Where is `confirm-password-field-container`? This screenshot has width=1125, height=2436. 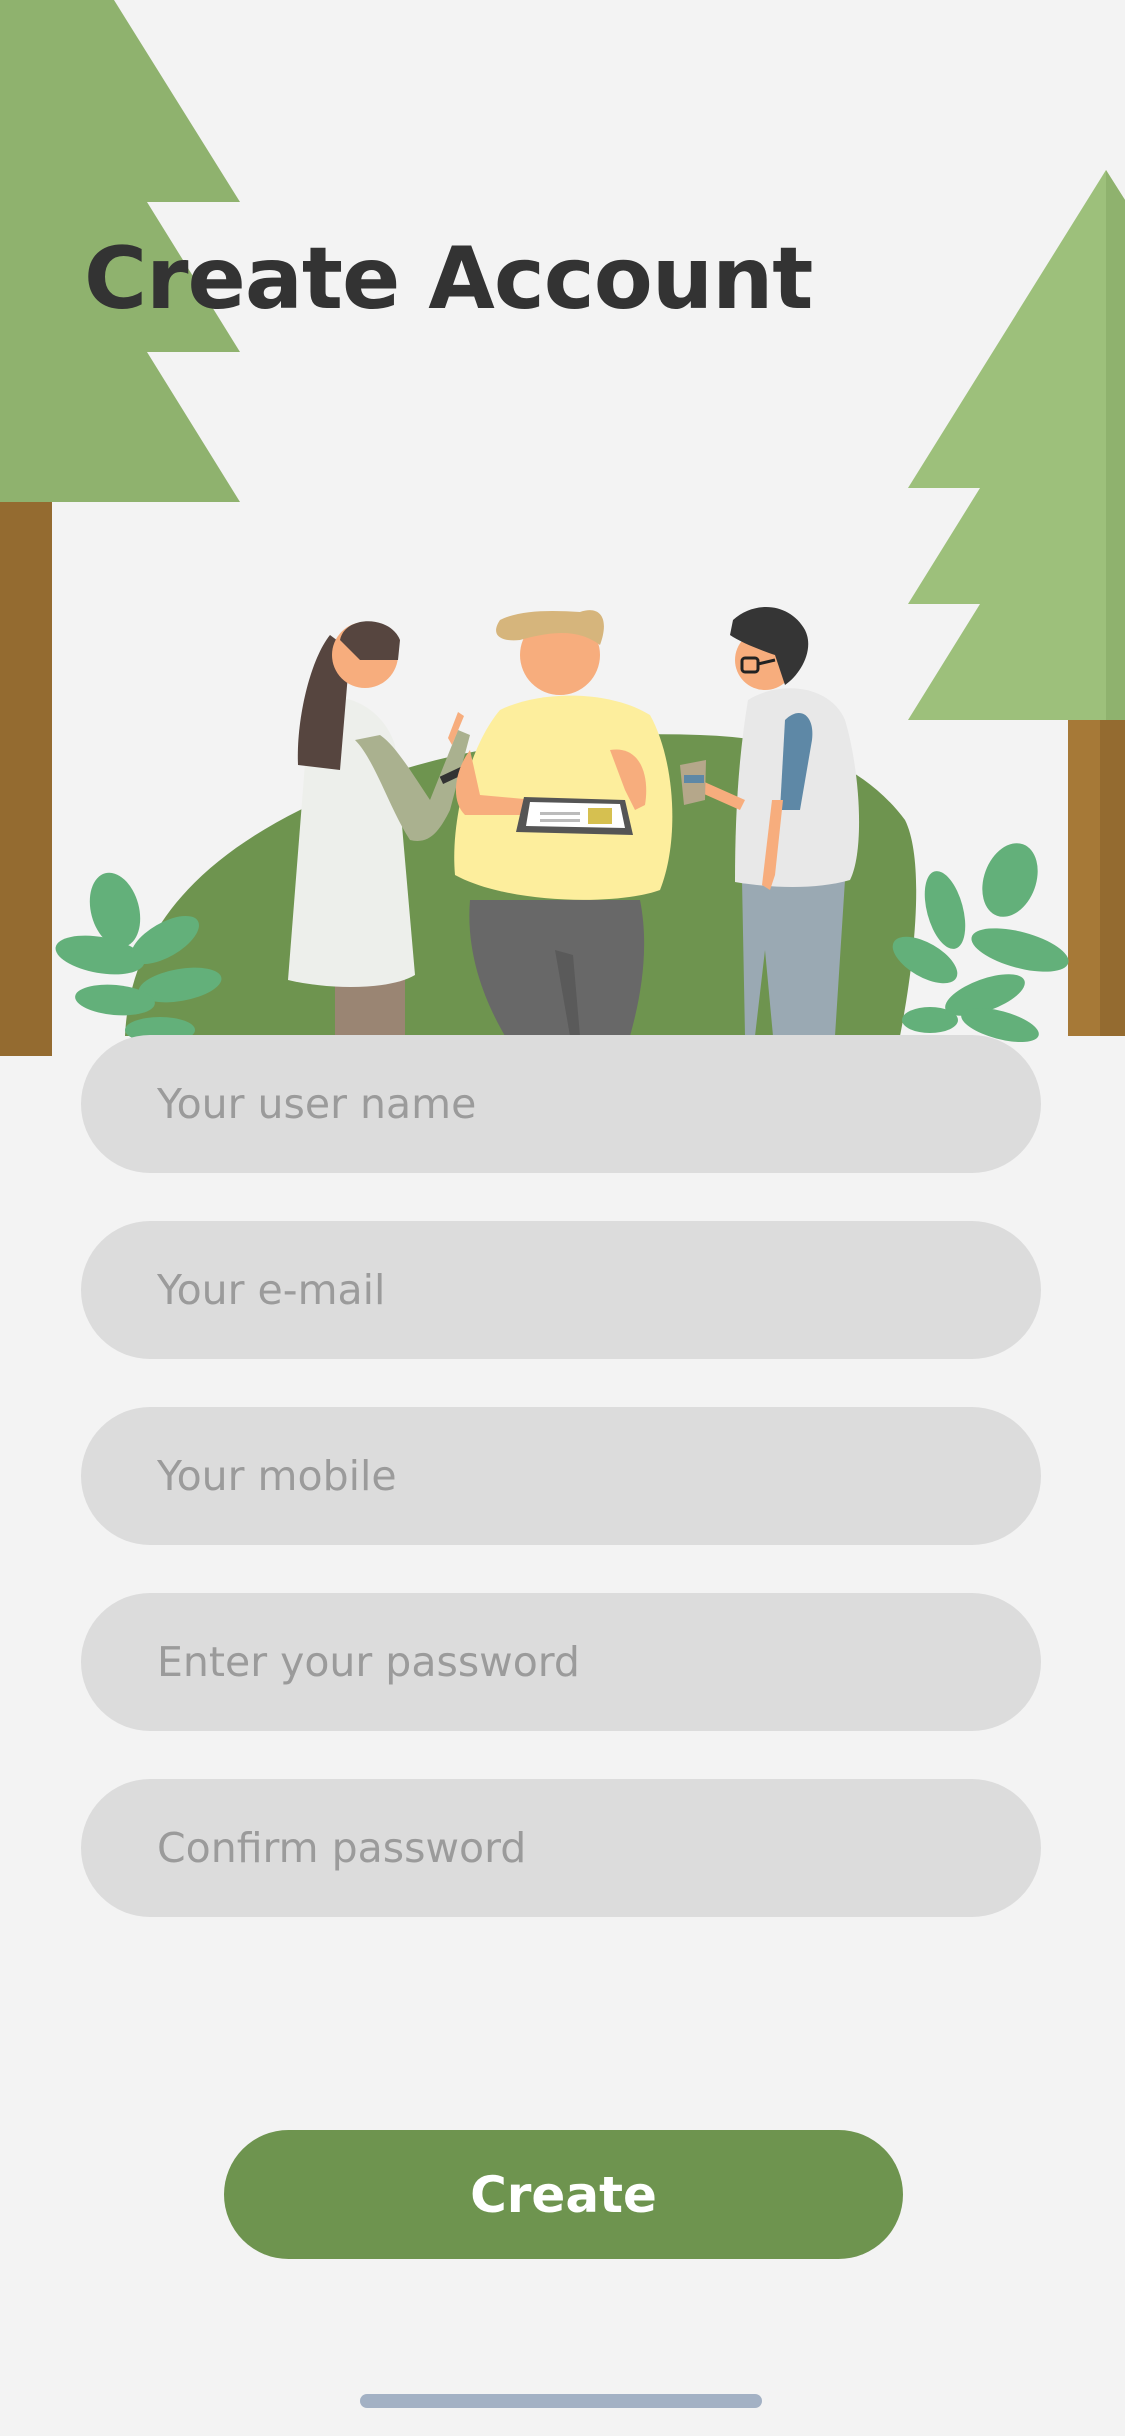 confirm-password-field-container is located at coordinates (561, 1848).